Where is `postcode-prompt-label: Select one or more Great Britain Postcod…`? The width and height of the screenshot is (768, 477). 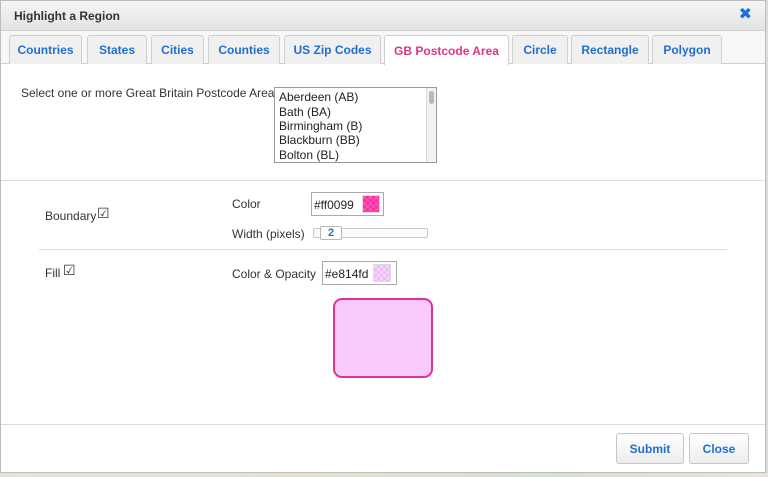
postcode-prompt-label: Select one or more Great Britain Postcod… is located at coordinates (151, 93).